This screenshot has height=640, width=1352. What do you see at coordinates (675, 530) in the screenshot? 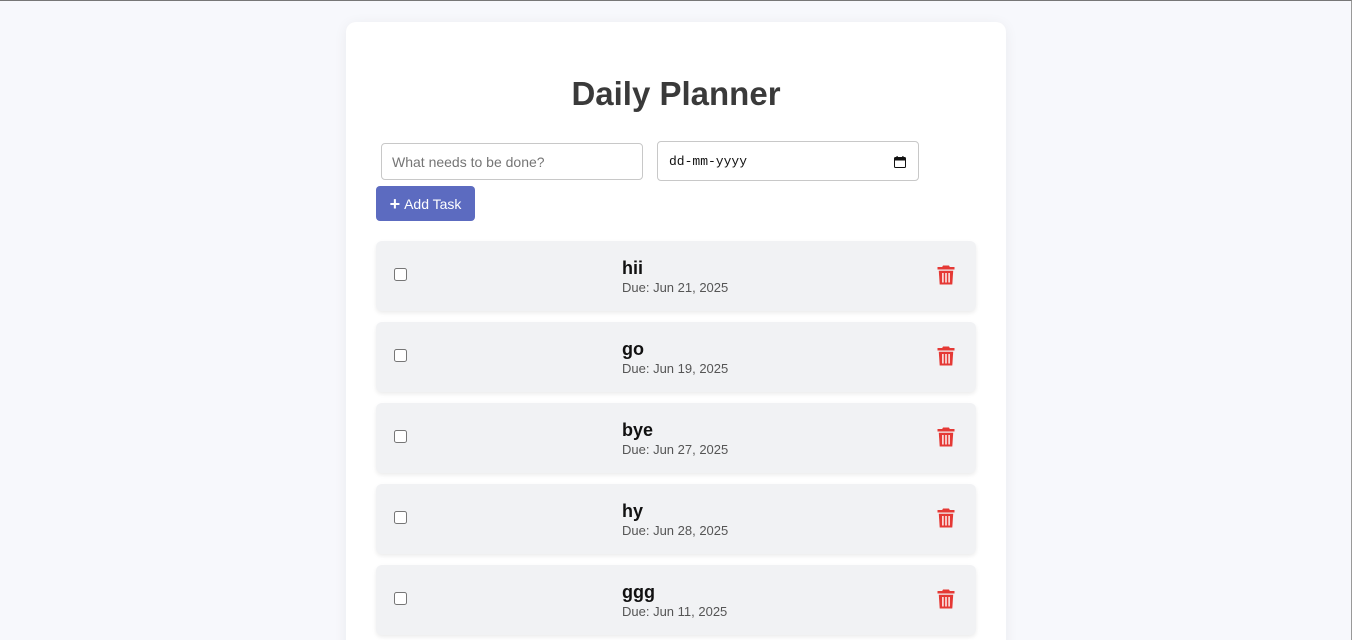
I see `task-due-date: Due: Jun 28, 2025` at bounding box center [675, 530].